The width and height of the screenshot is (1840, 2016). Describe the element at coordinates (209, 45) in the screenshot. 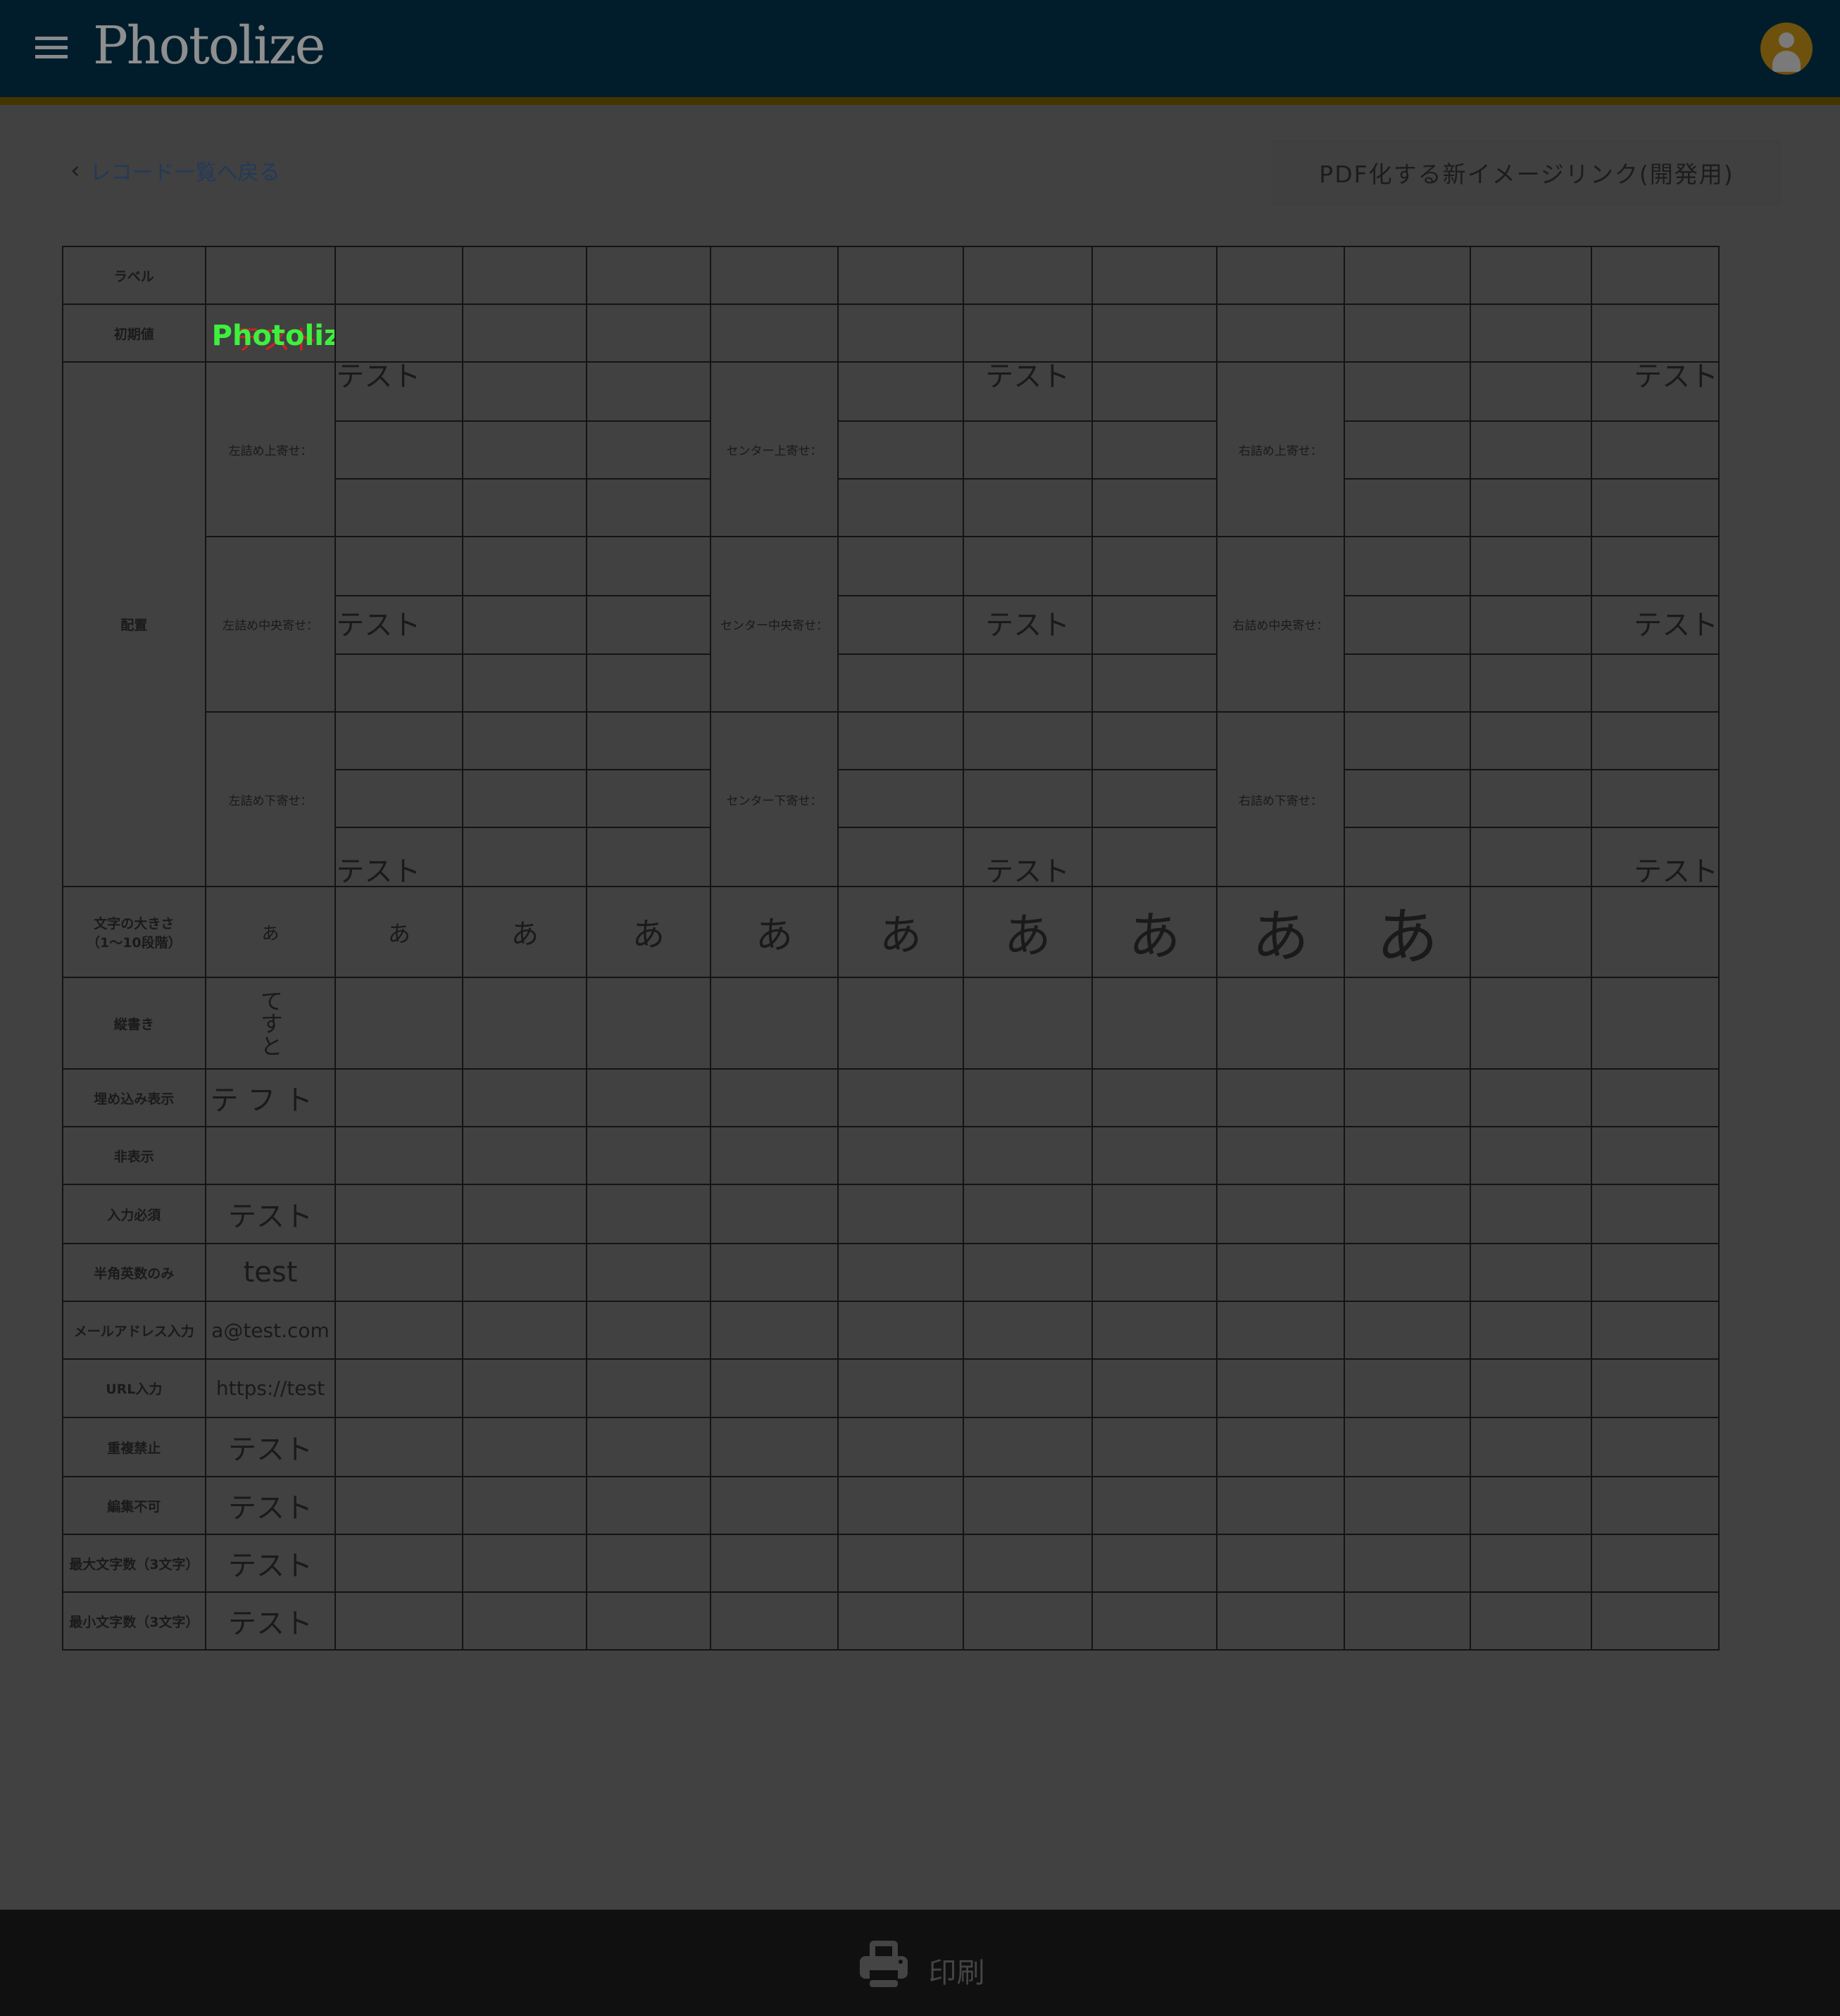

I see `app-logo: Photolize` at that location.